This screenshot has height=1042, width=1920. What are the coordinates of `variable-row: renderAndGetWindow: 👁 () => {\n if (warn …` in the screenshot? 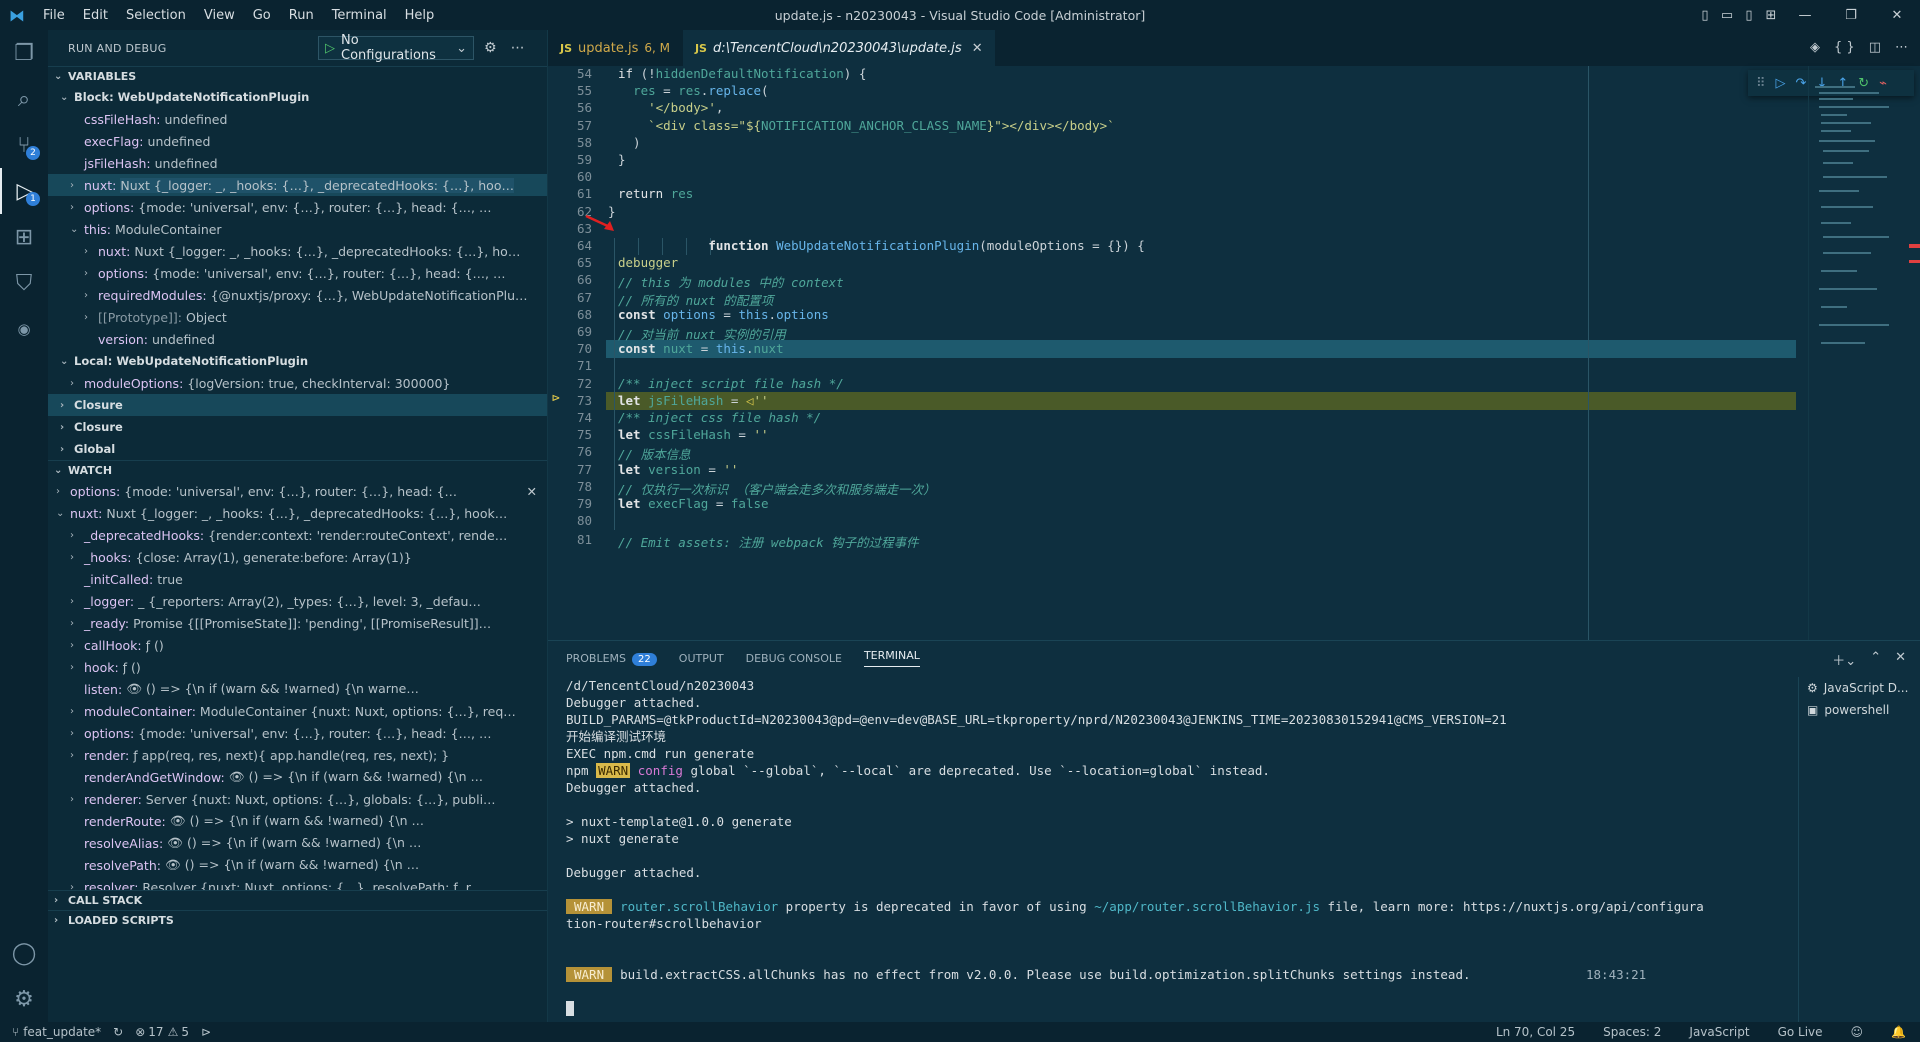 It's located at (297, 777).